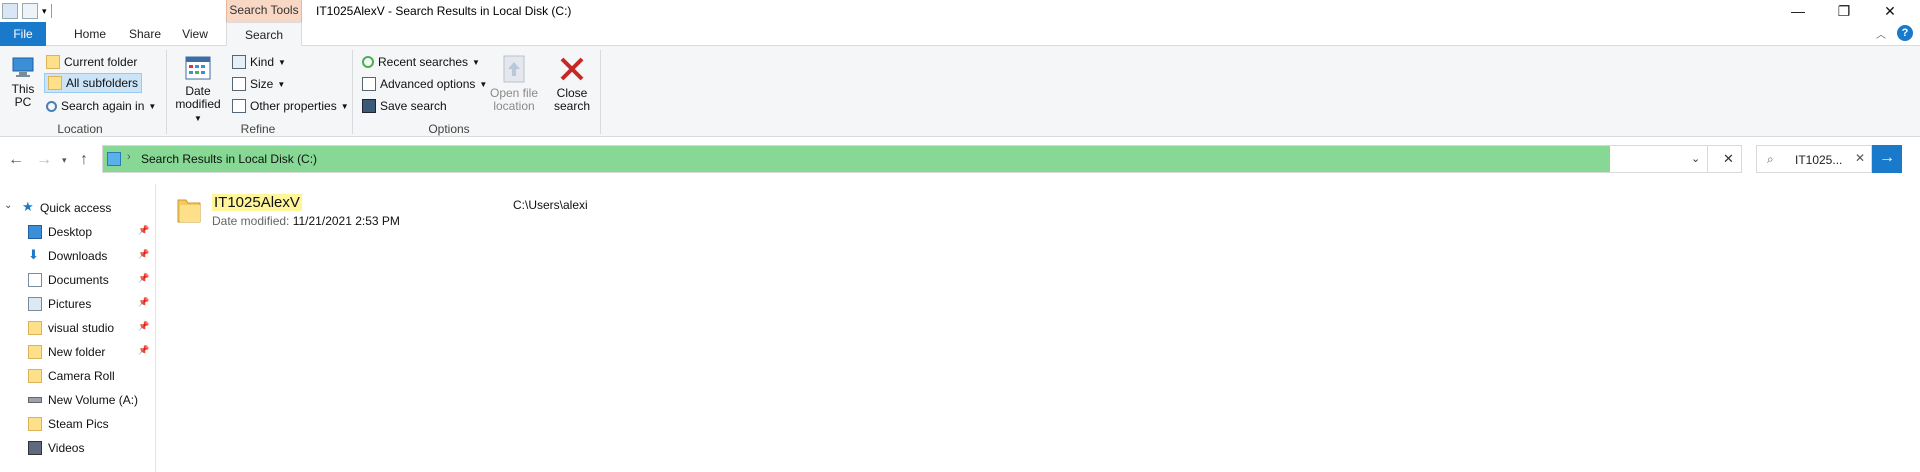 This screenshot has width=1920, height=472. Describe the element at coordinates (10, 11) in the screenshot. I see `properties-icon` at that location.